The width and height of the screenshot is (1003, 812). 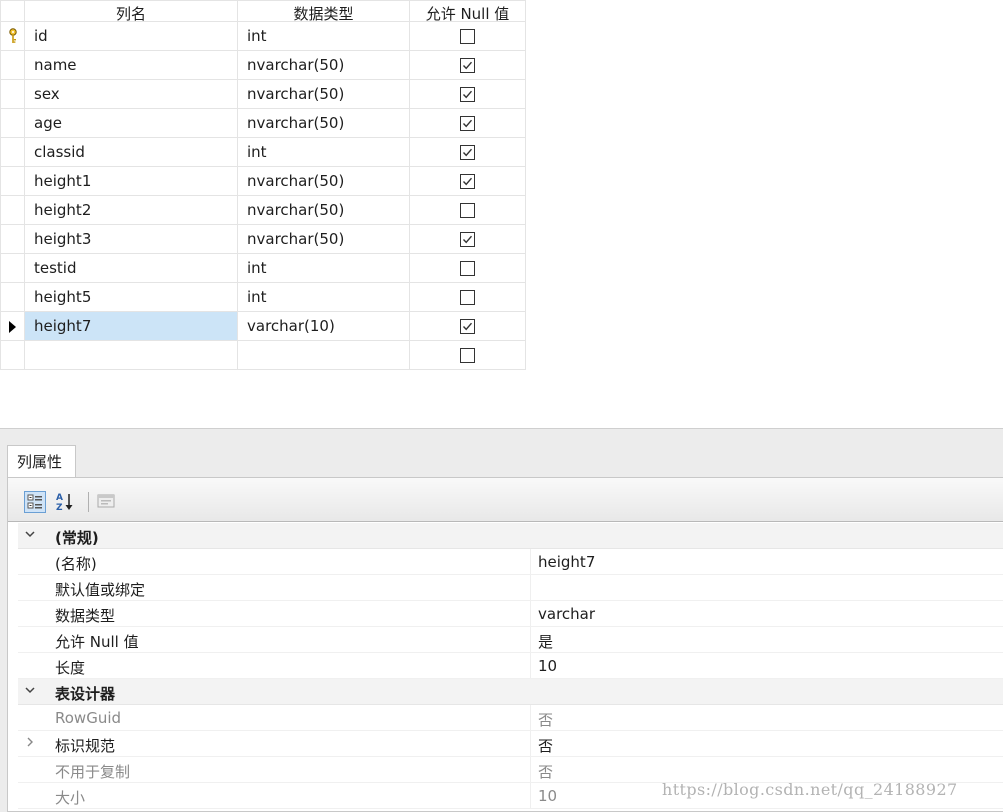 I want to click on property-name: 默认值或绑定, so click(x=100, y=590).